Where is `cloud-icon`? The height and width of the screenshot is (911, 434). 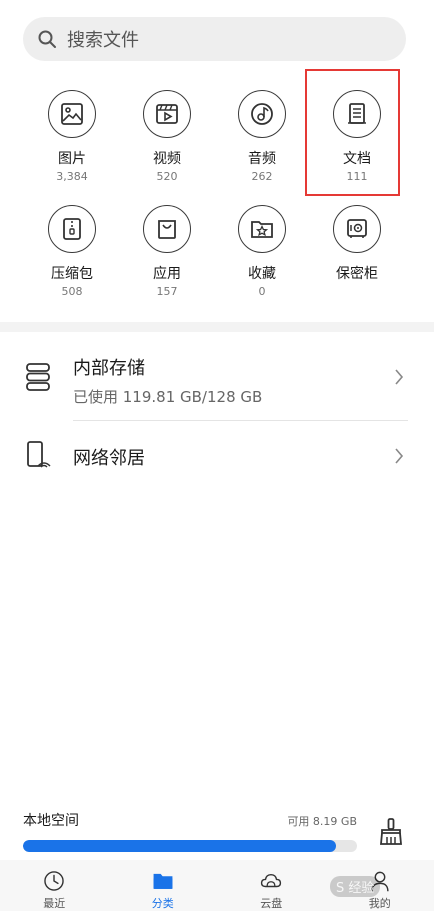
cloud-icon is located at coordinates (271, 881).